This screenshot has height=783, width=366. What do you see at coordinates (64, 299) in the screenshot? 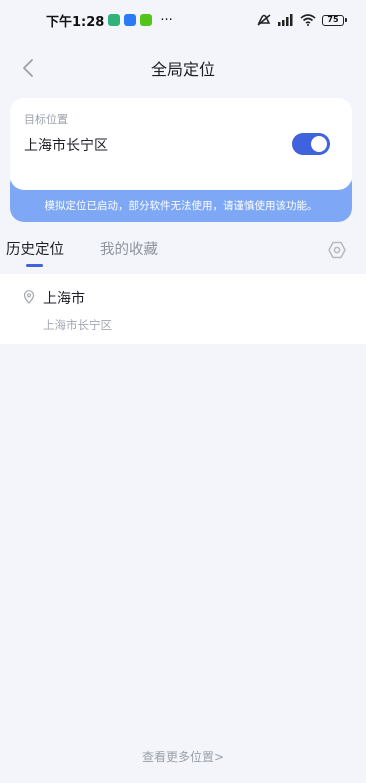
I see `history-item-title: 上海市` at bounding box center [64, 299].